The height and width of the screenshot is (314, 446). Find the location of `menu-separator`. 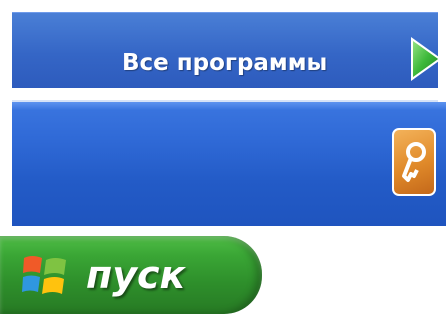

menu-separator is located at coordinates (225, 95).